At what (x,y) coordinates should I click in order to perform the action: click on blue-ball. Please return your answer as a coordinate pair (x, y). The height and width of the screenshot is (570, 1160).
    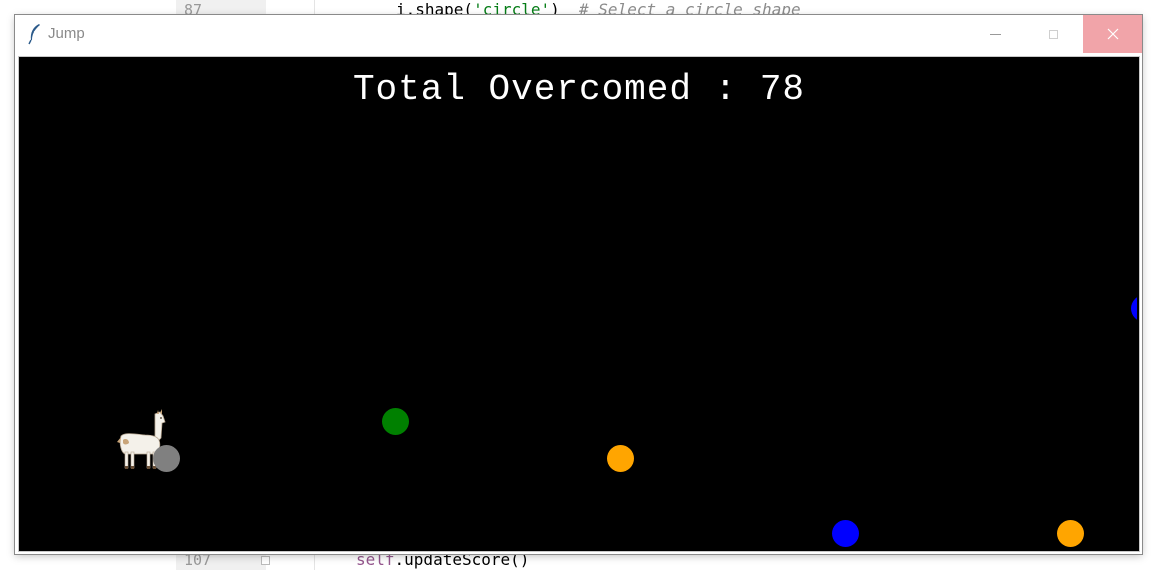
    Looking at the image, I should click on (845, 533).